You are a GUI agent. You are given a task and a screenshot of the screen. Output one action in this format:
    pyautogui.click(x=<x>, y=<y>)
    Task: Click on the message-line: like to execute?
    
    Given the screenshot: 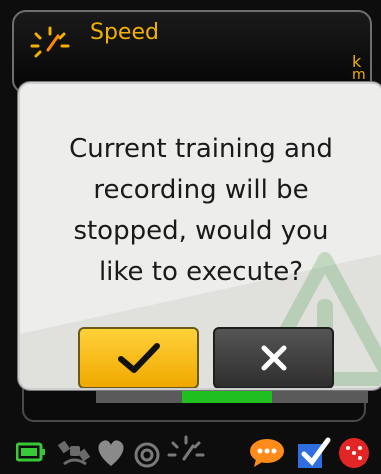 What is the action you would take?
    pyautogui.click(x=201, y=272)
    